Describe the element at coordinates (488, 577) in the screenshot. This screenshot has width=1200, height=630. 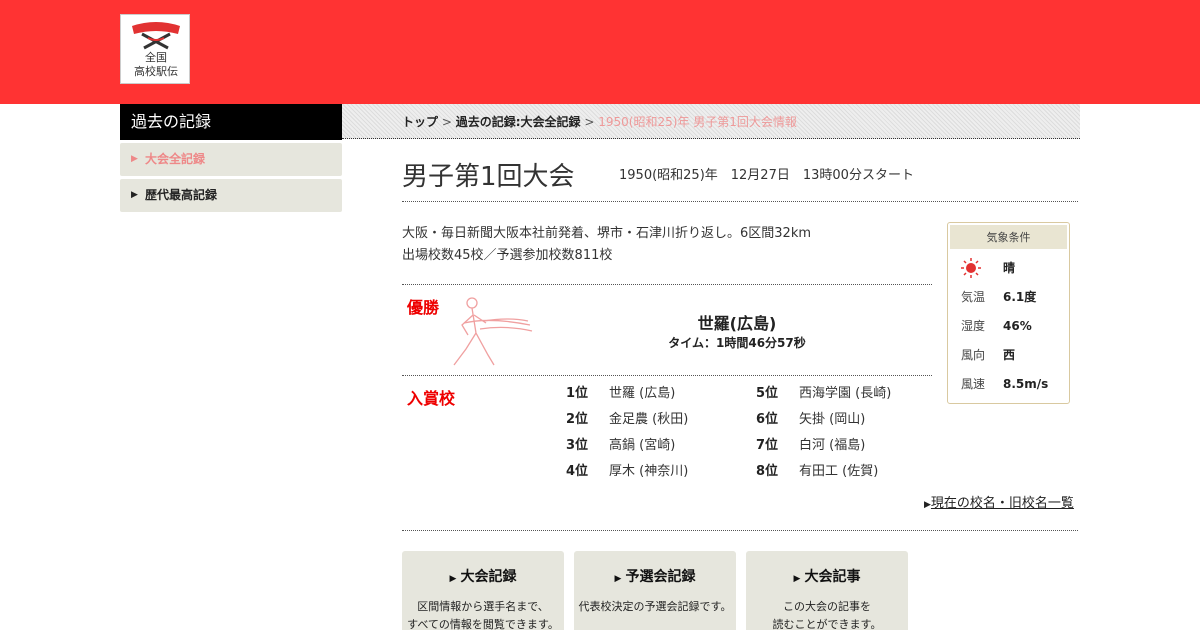
I see `card-title-label: 大会記録` at that location.